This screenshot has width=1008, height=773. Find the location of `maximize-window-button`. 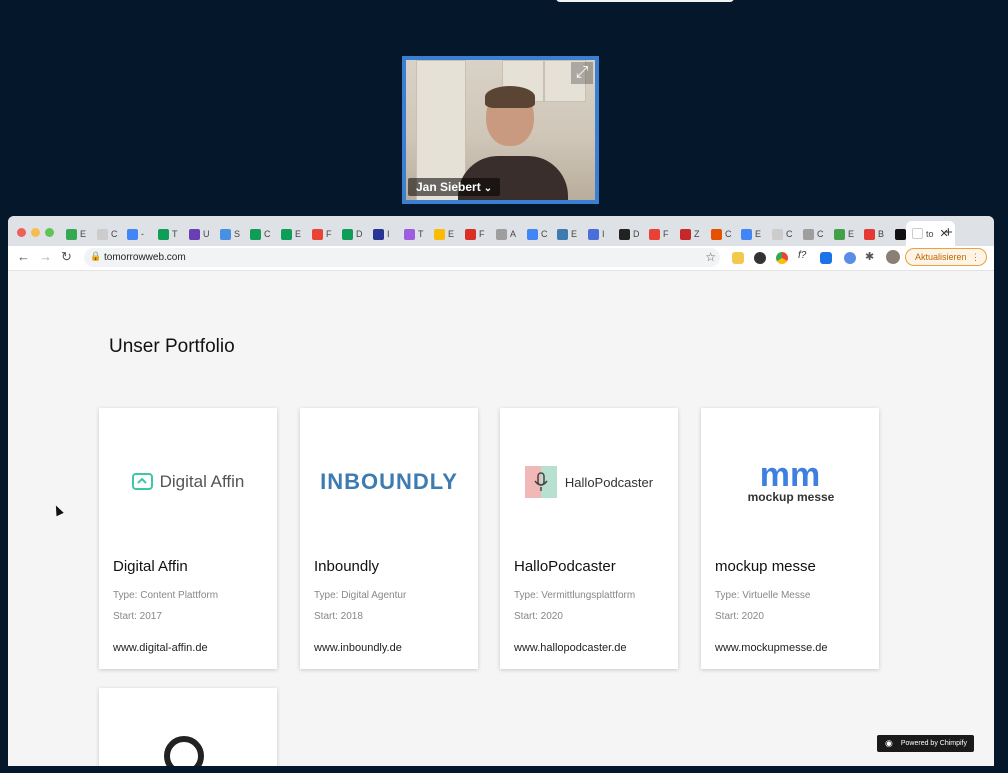

maximize-window-button is located at coordinates (49, 232).